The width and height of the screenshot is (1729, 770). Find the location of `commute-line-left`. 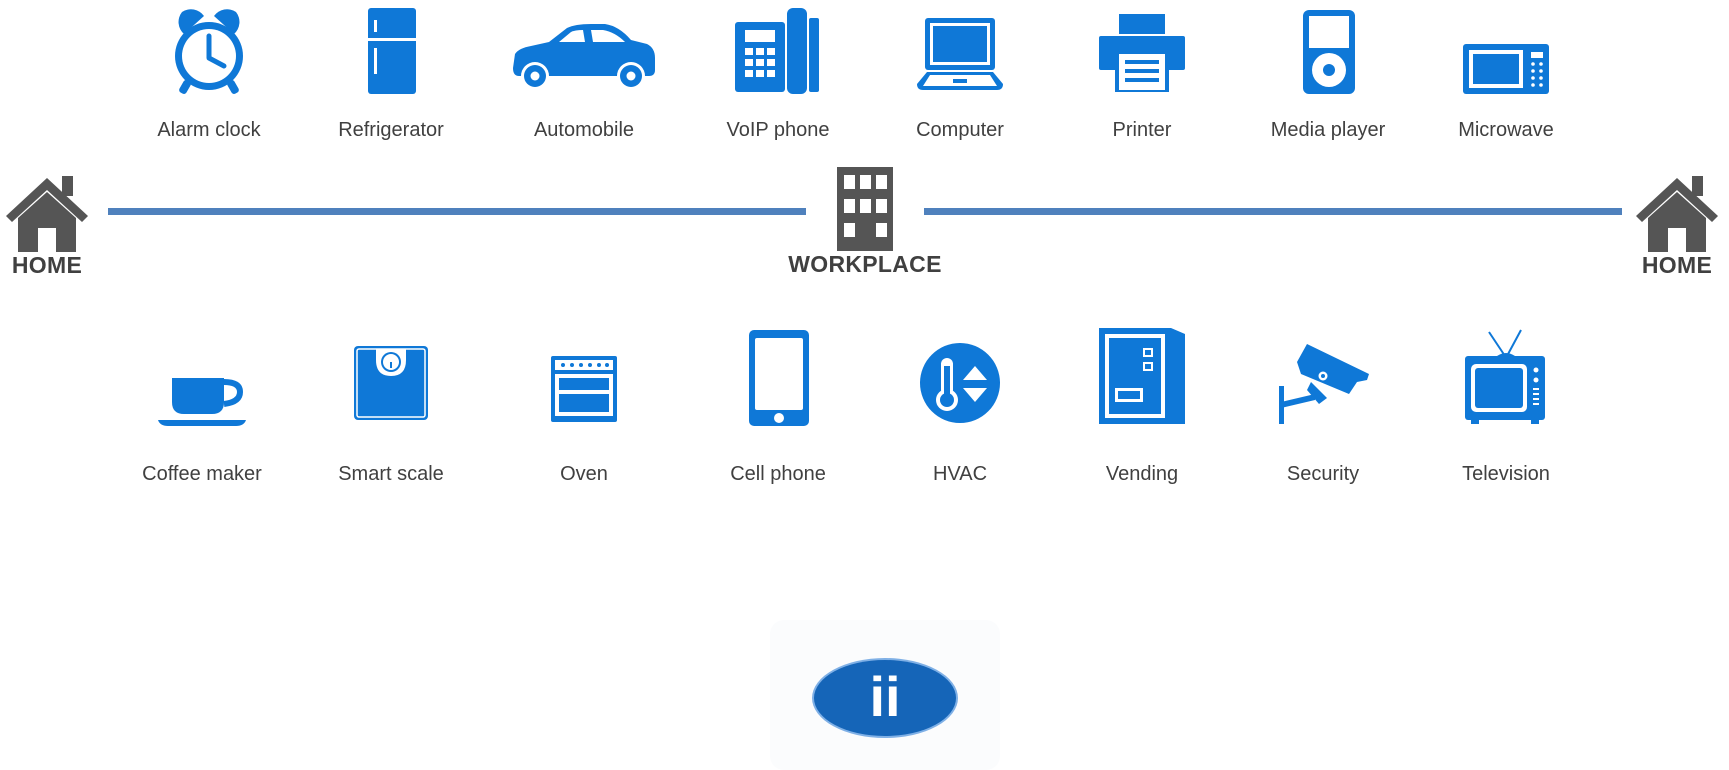

commute-line-left is located at coordinates (457, 211).